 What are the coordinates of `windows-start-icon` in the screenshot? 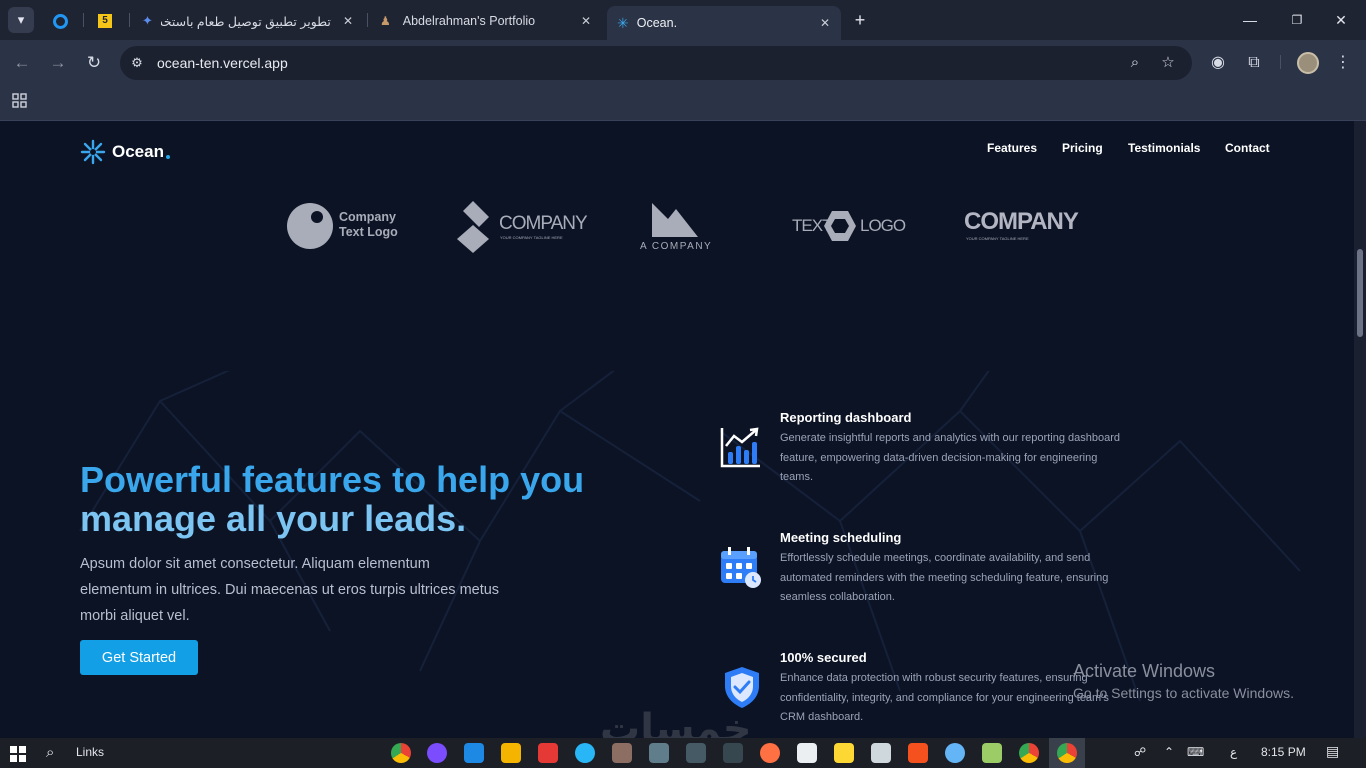 It's located at (18, 754).